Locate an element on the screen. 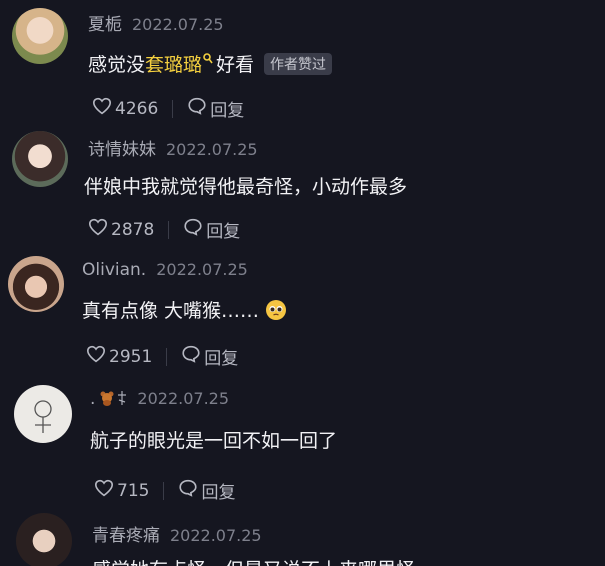 The width and height of the screenshot is (605, 566). teddy-bear-emoji-icon is located at coordinates (107, 400).